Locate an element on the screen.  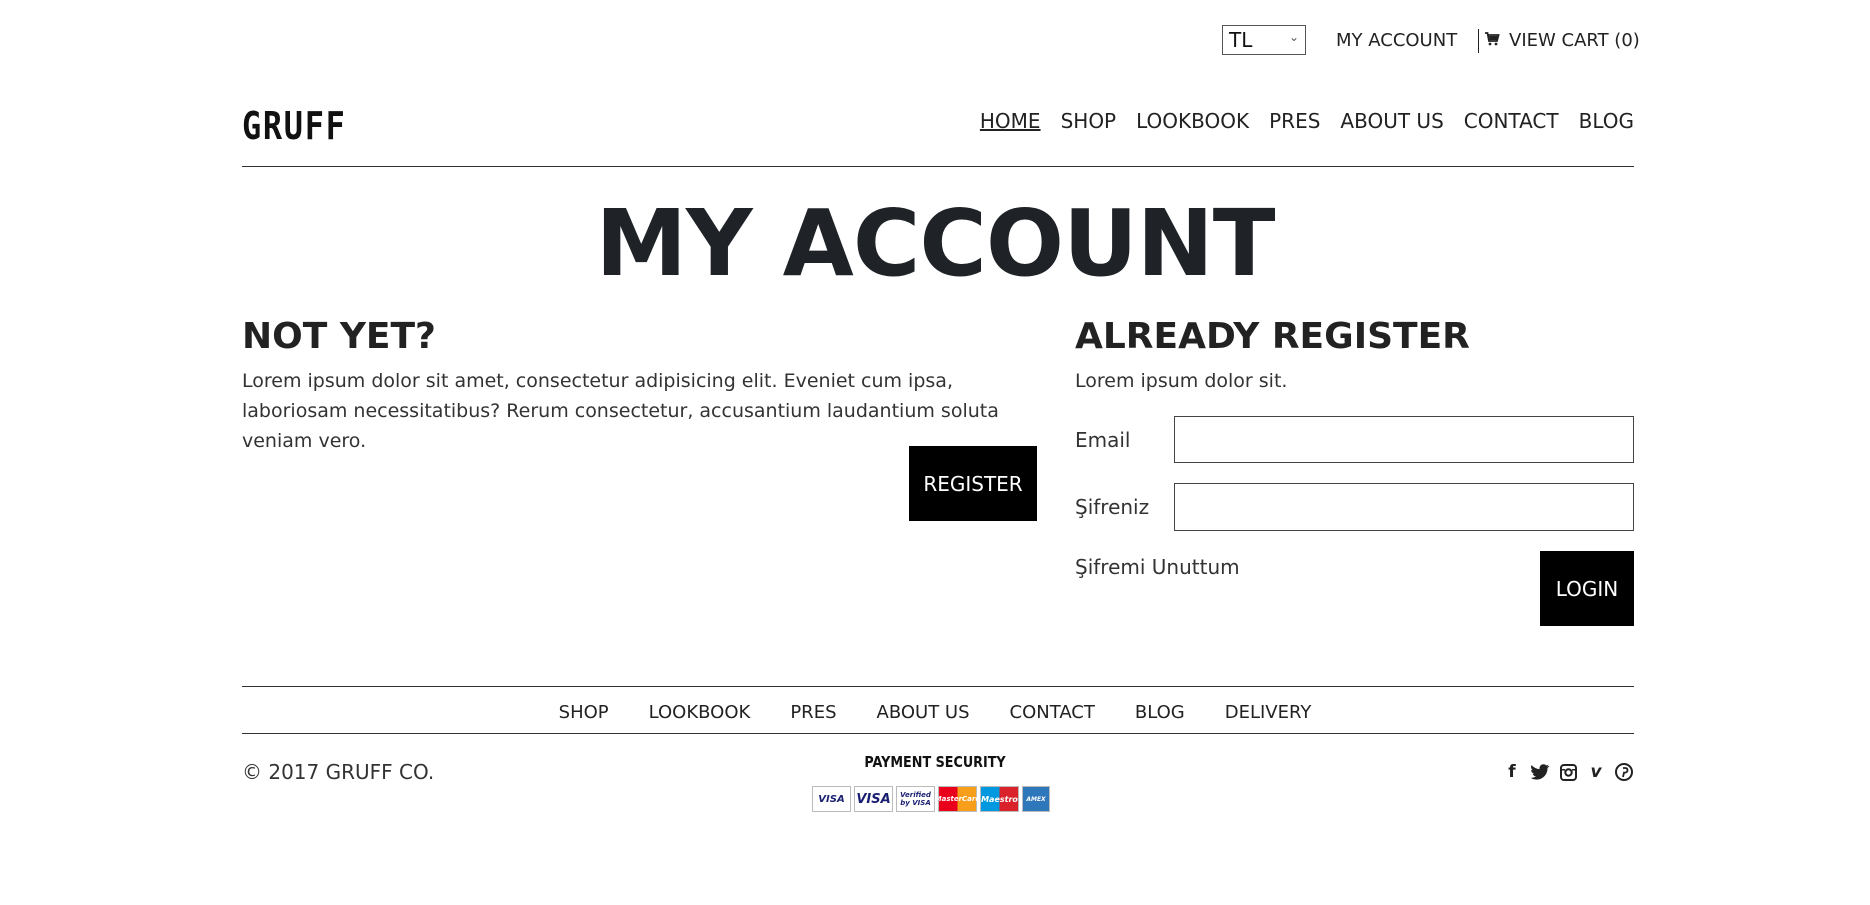
social-links: f v is located at coordinates (1568, 772).